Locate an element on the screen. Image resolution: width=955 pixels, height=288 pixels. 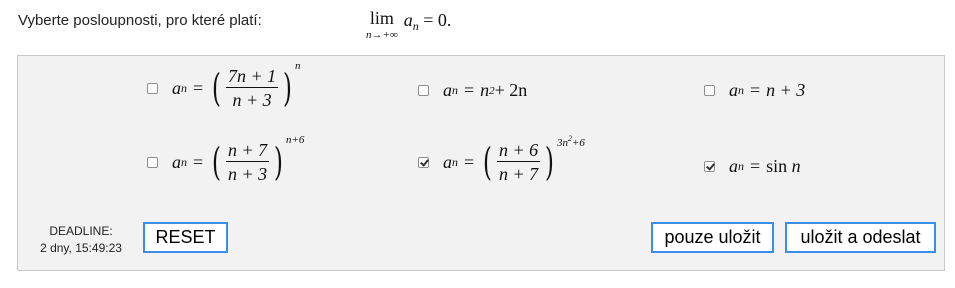
option-6-formula: an = sin n is located at coordinates (765, 166).